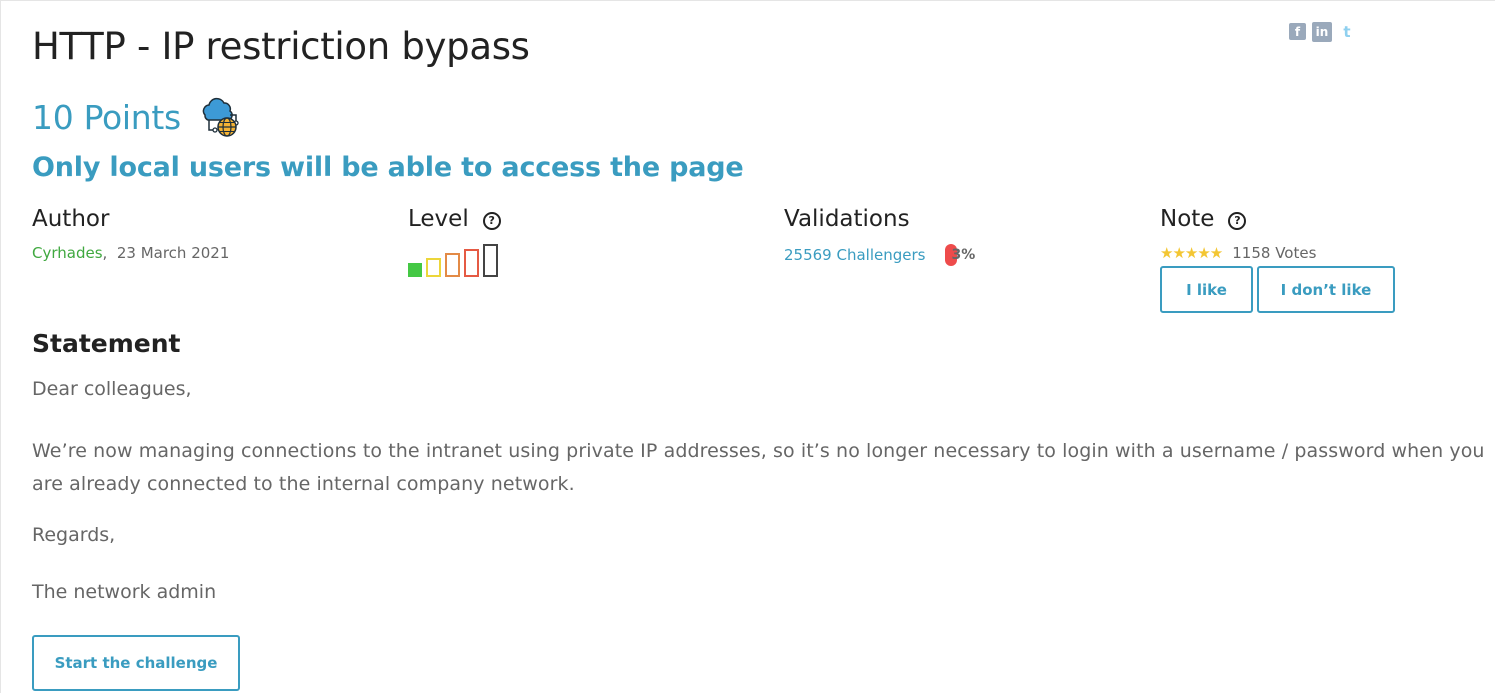 The height and width of the screenshot is (693, 1495). What do you see at coordinates (71, 219) in the screenshot?
I see `author-heading: Author` at bounding box center [71, 219].